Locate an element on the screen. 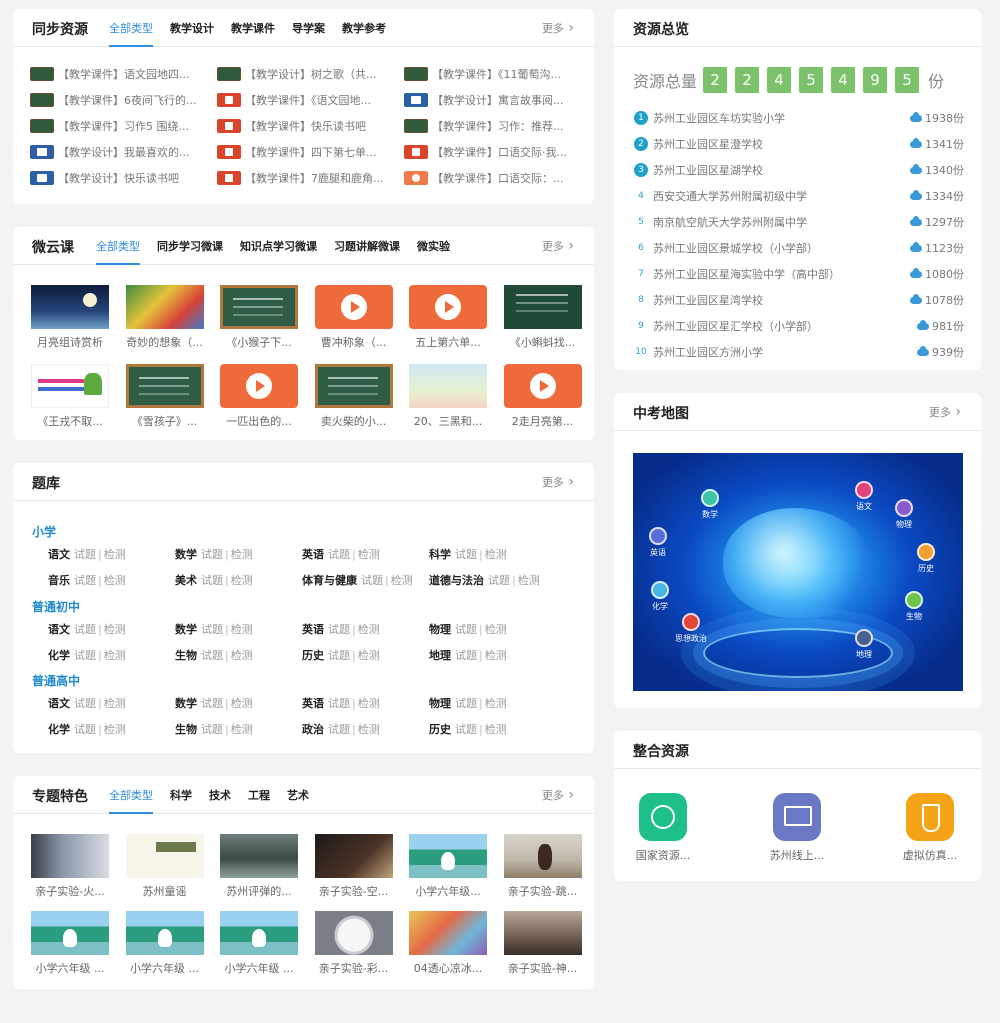 The image size is (1000, 1023). ranking-row: 2 苏州工业园区星澄学校 1341份 is located at coordinates (799, 144).